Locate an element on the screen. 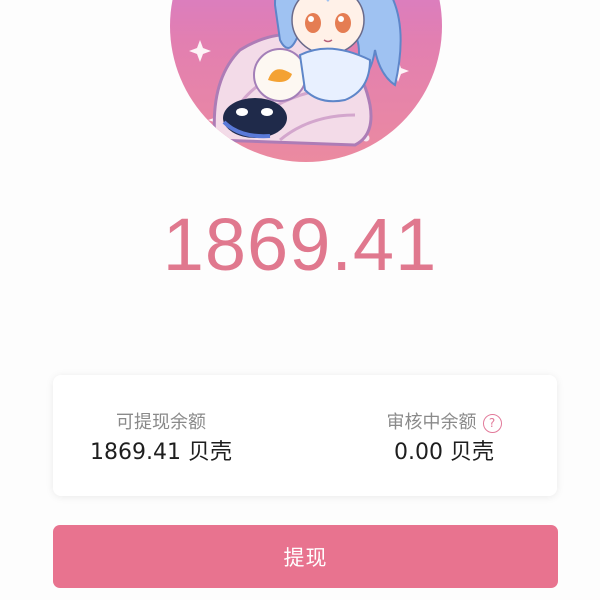 The width and height of the screenshot is (600, 600). withdrawable-balance: 可提现余额 1869.41 贝壳 is located at coordinates (161, 439).